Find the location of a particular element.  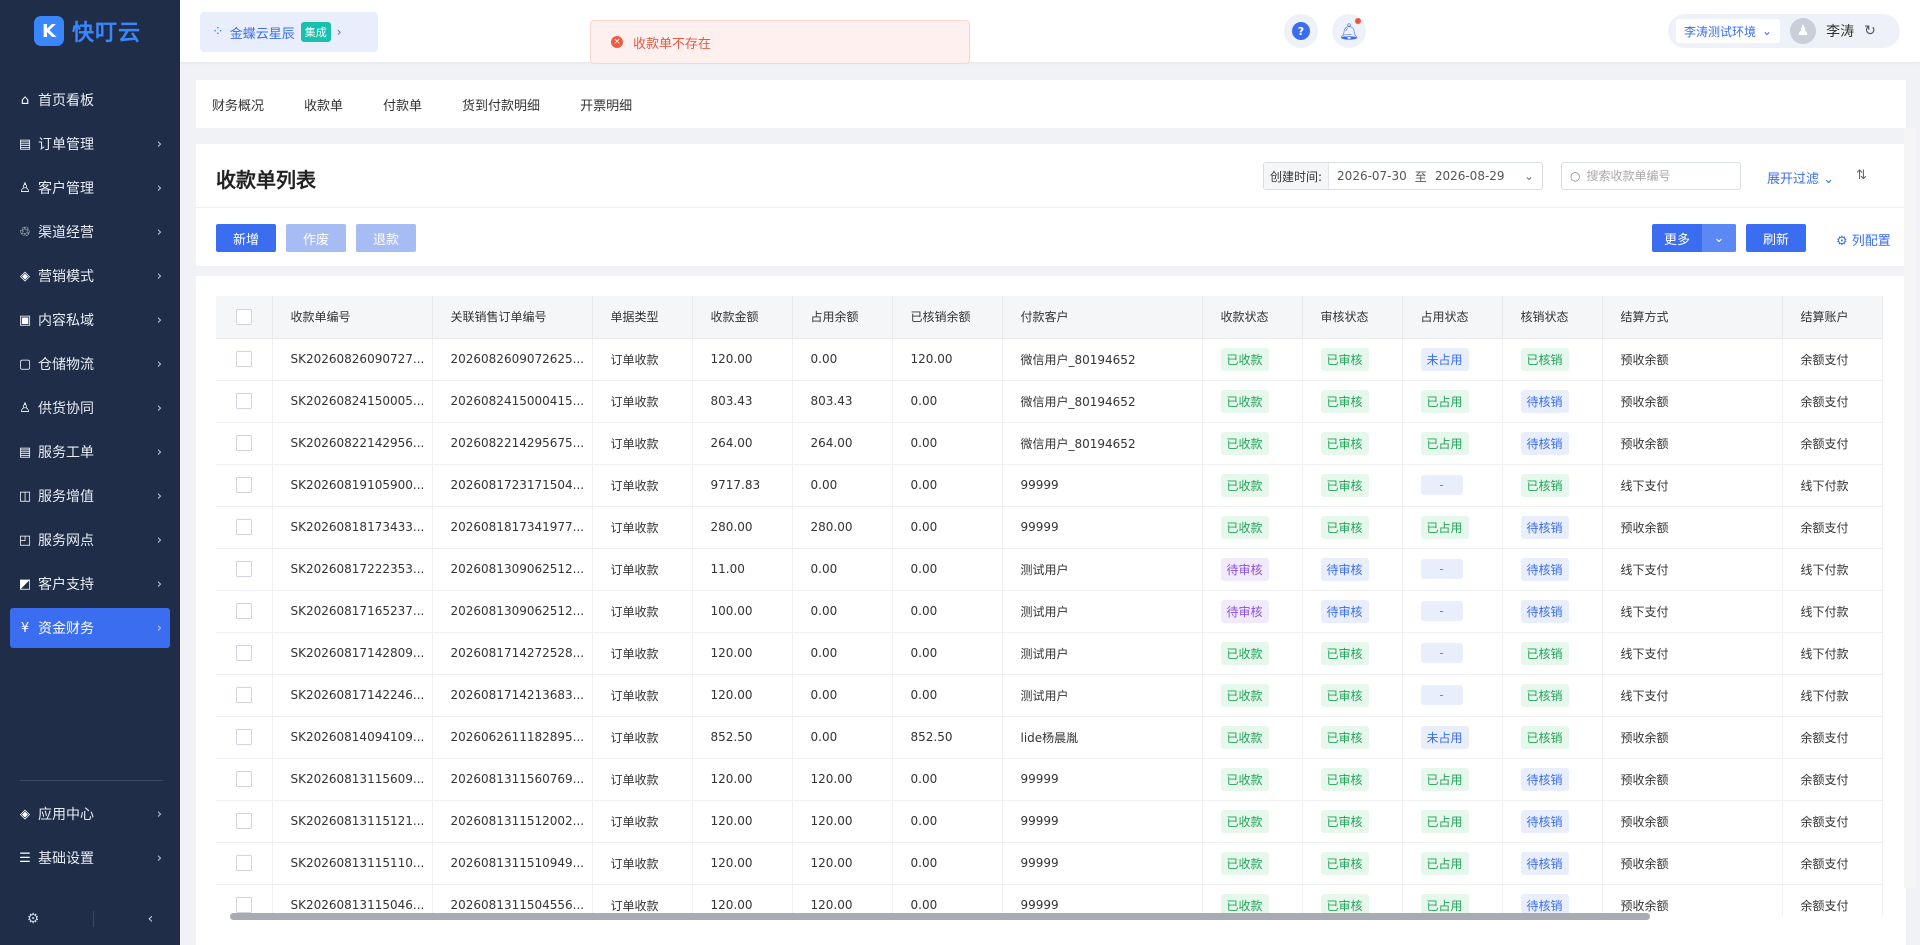

sidebar-item-gift: ◫ 服务增值 › is located at coordinates (90, 496).